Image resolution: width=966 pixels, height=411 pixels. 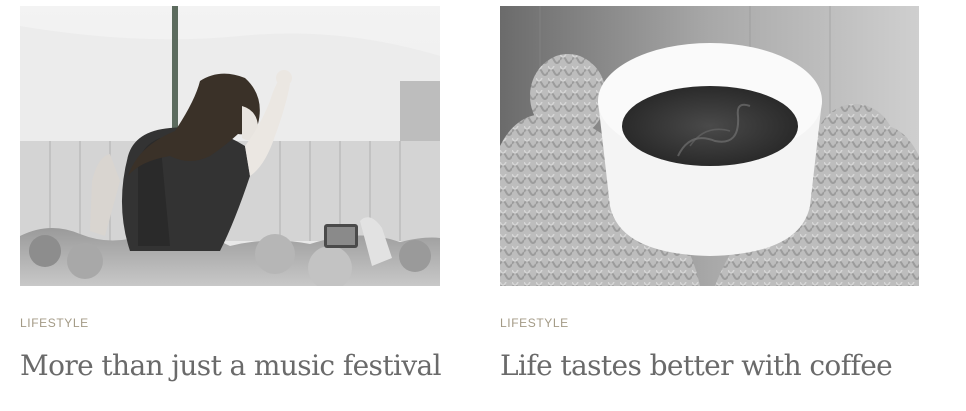 What do you see at coordinates (231, 366) in the screenshot?
I see `post-title-link: More than just a music festival` at bounding box center [231, 366].